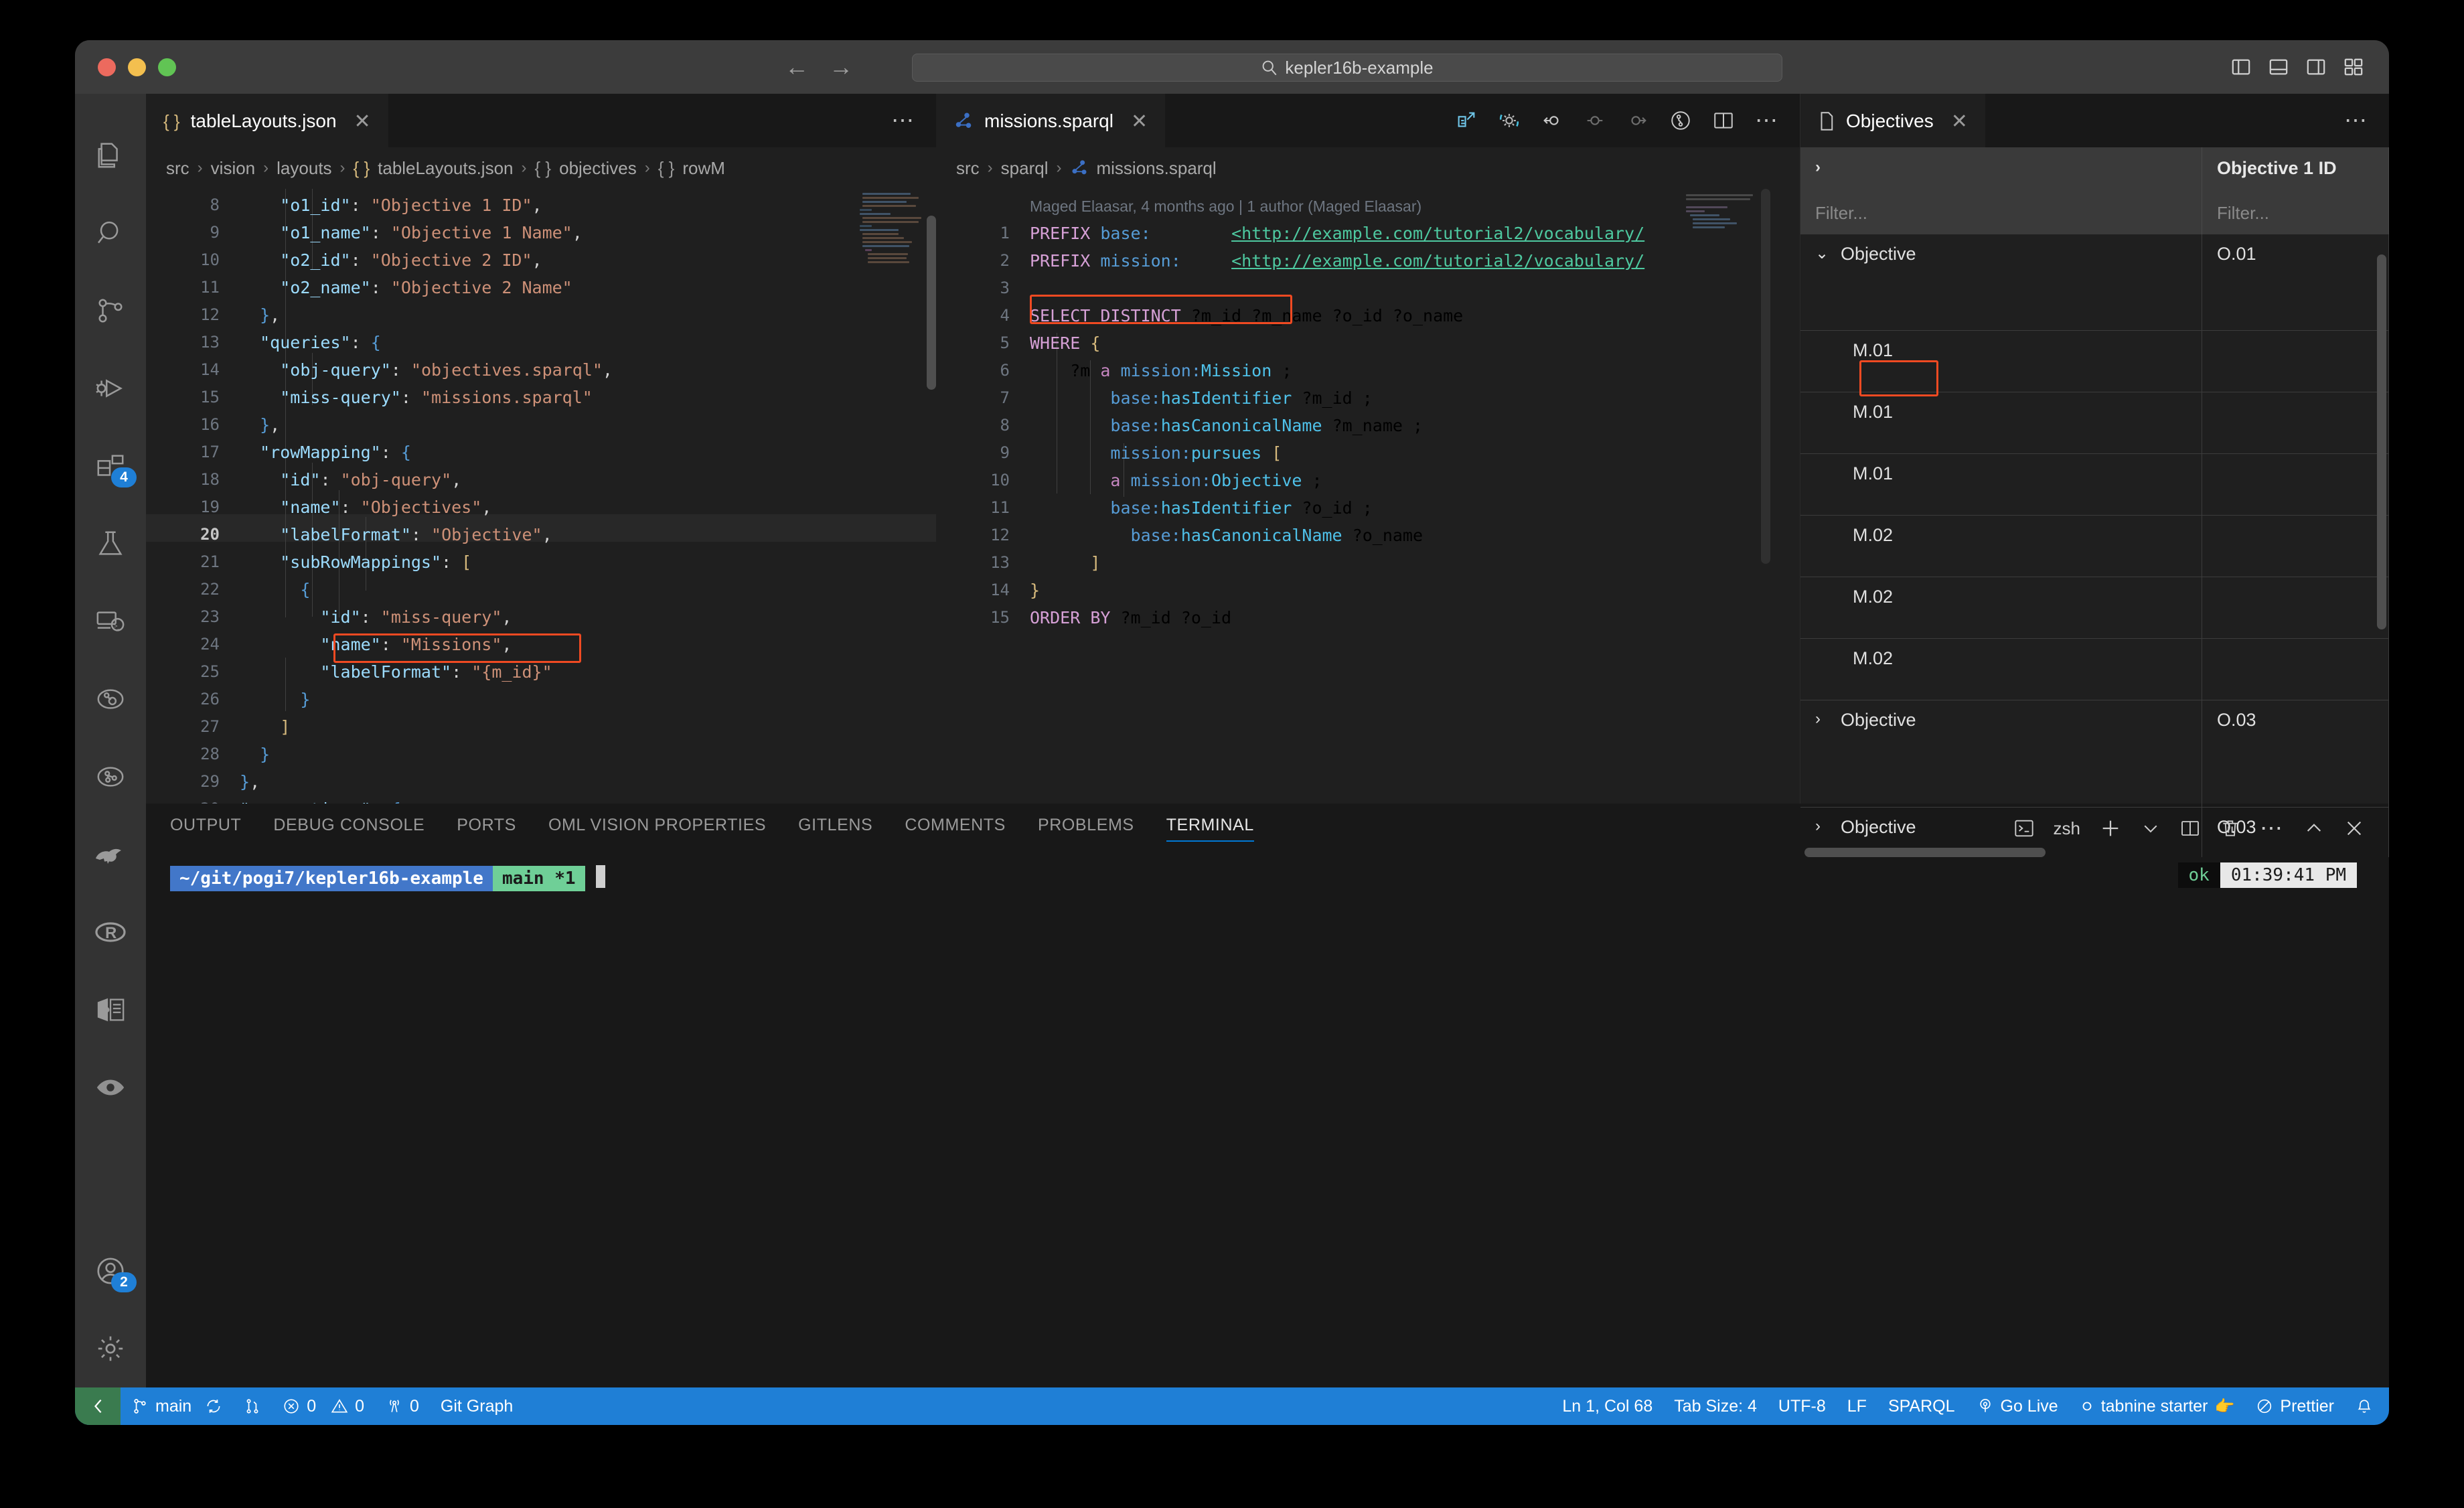  Describe the element at coordinates (110, 466) in the screenshot. I see `sidebar-item-extensions: 4` at that location.